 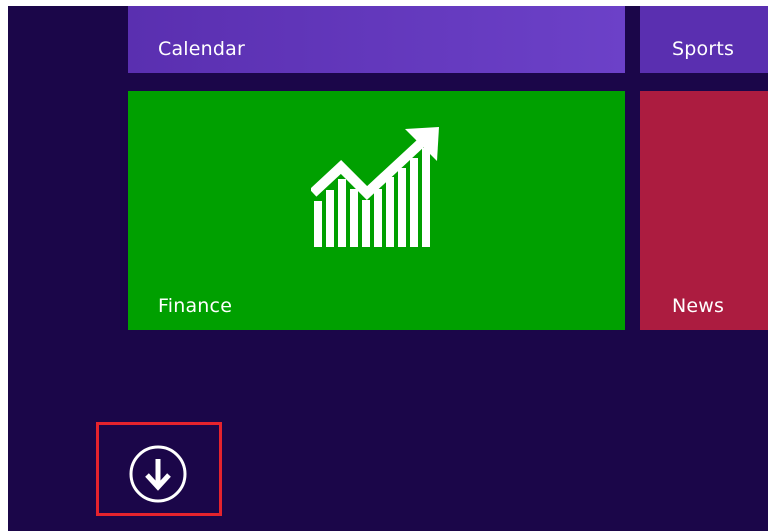 What do you see at coordinates (704, 210) in the screenshot?
I see `tile-news: News` at bounding box center [704, 210].